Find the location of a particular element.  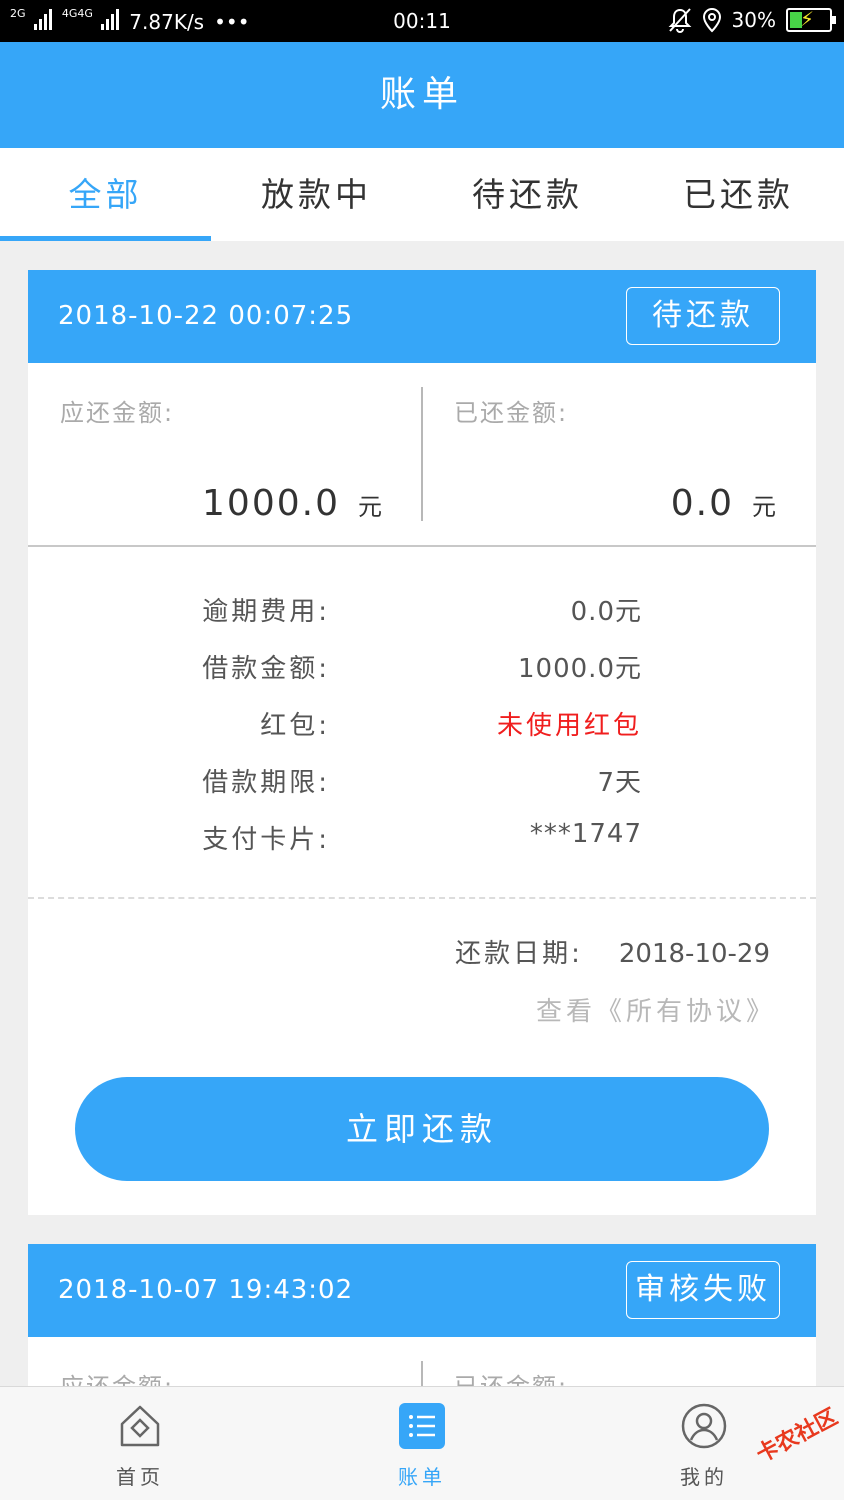

bottom-nav: 首页 账单 我的 is located at coordinates (422, 1443).